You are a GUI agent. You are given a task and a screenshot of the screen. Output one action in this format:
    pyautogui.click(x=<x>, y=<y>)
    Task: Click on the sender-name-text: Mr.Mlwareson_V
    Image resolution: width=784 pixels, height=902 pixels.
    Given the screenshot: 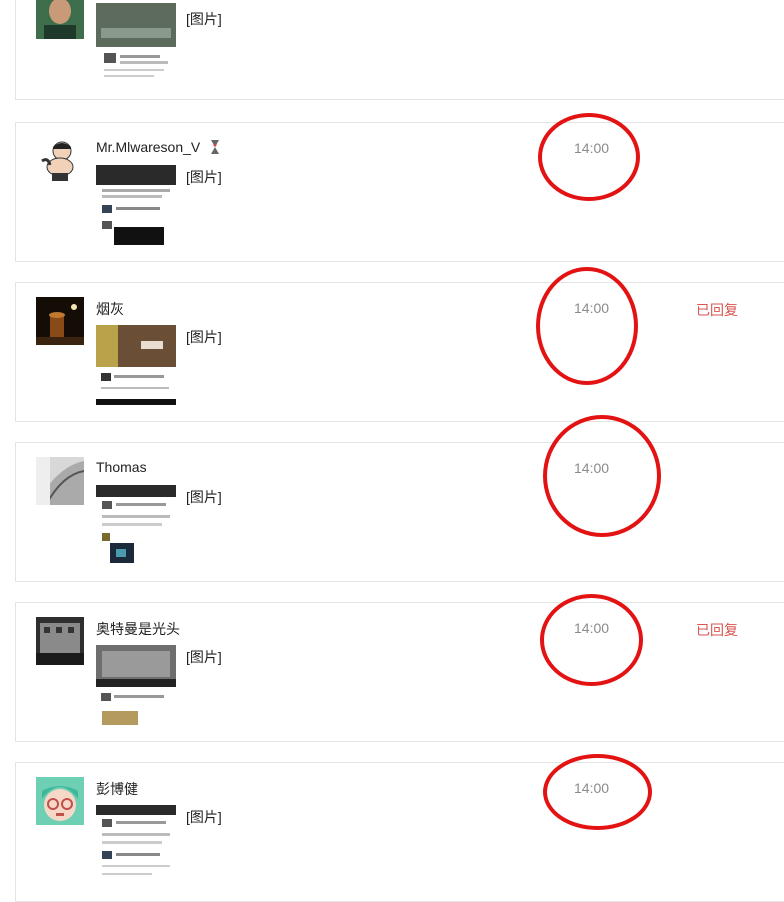 What is the action you would take?
    pyautogui.click(x=148, y=147)
    